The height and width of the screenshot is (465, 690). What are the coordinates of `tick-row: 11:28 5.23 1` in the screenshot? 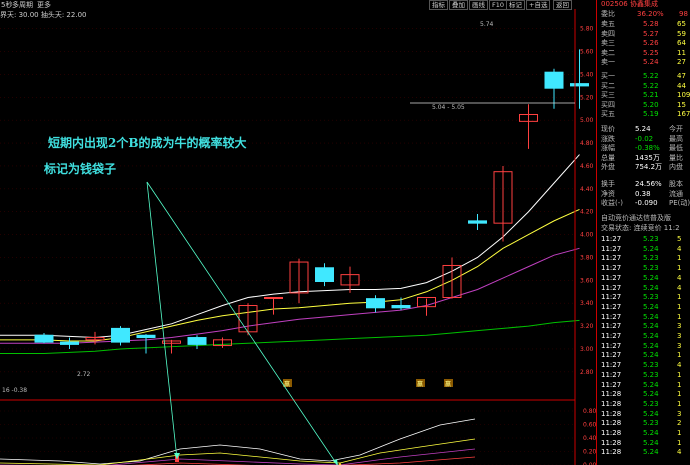 It's located at (641, 403).